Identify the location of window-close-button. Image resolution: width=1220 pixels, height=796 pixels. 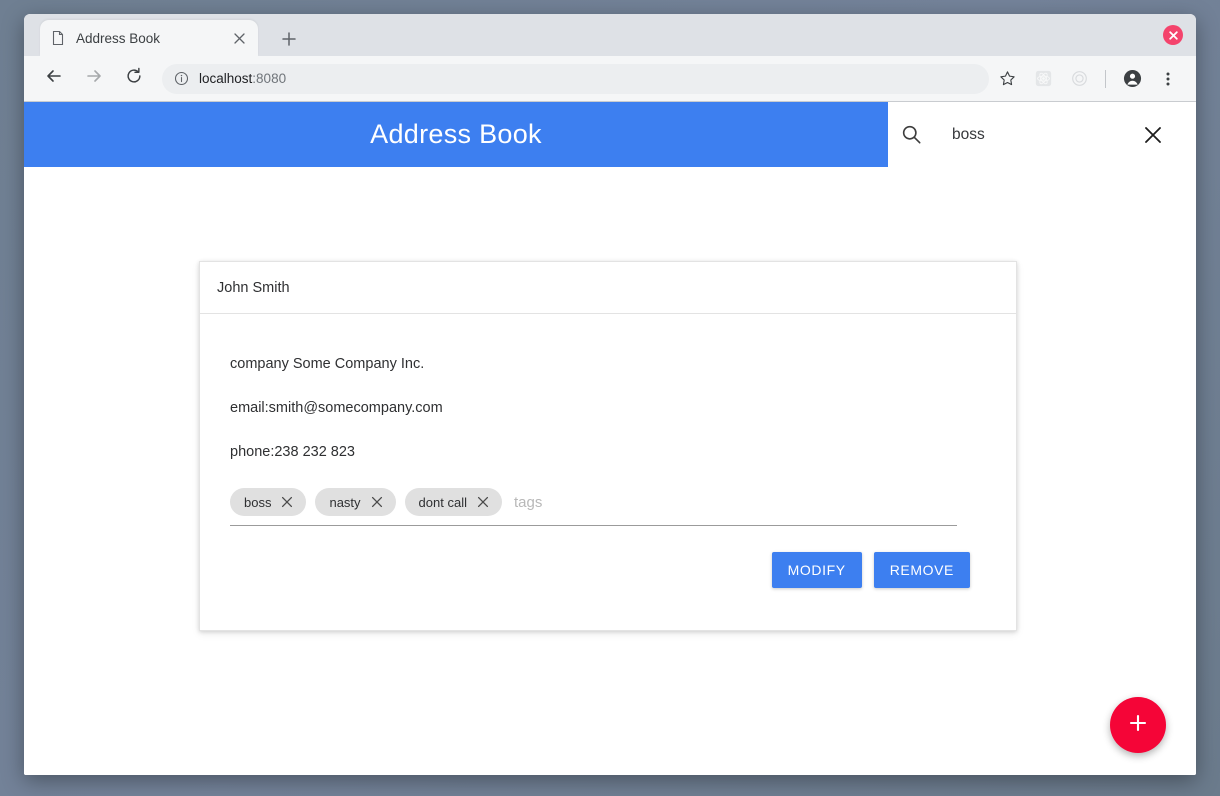
(1173, 35).